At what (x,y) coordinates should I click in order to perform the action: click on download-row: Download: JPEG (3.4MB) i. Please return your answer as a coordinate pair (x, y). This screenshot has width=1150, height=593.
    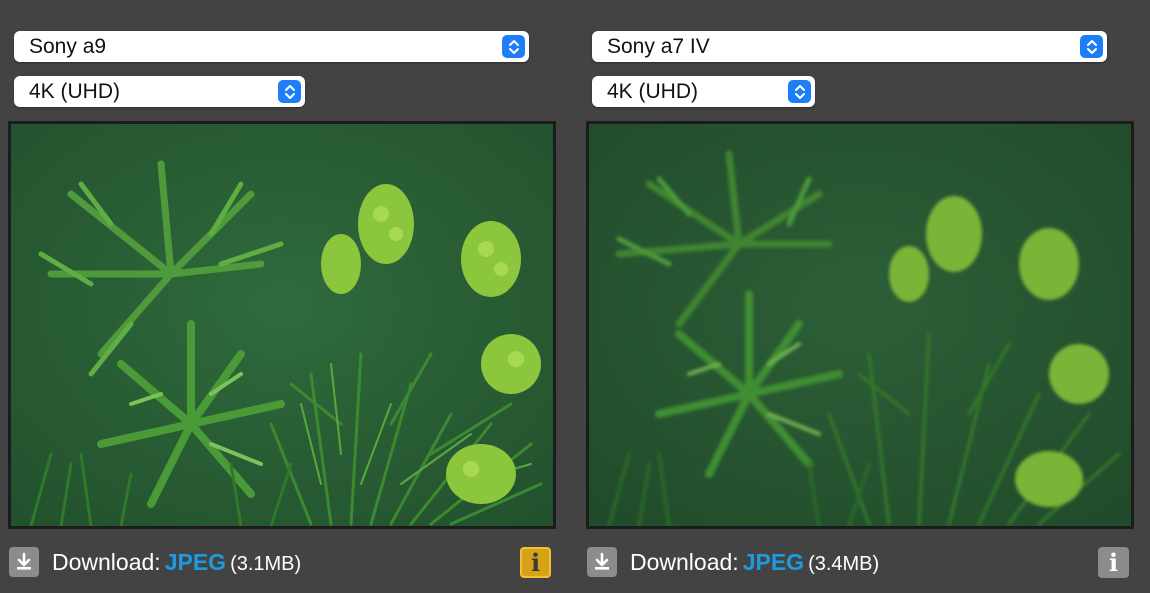
    Looking at the image, I should click on (860, 563).